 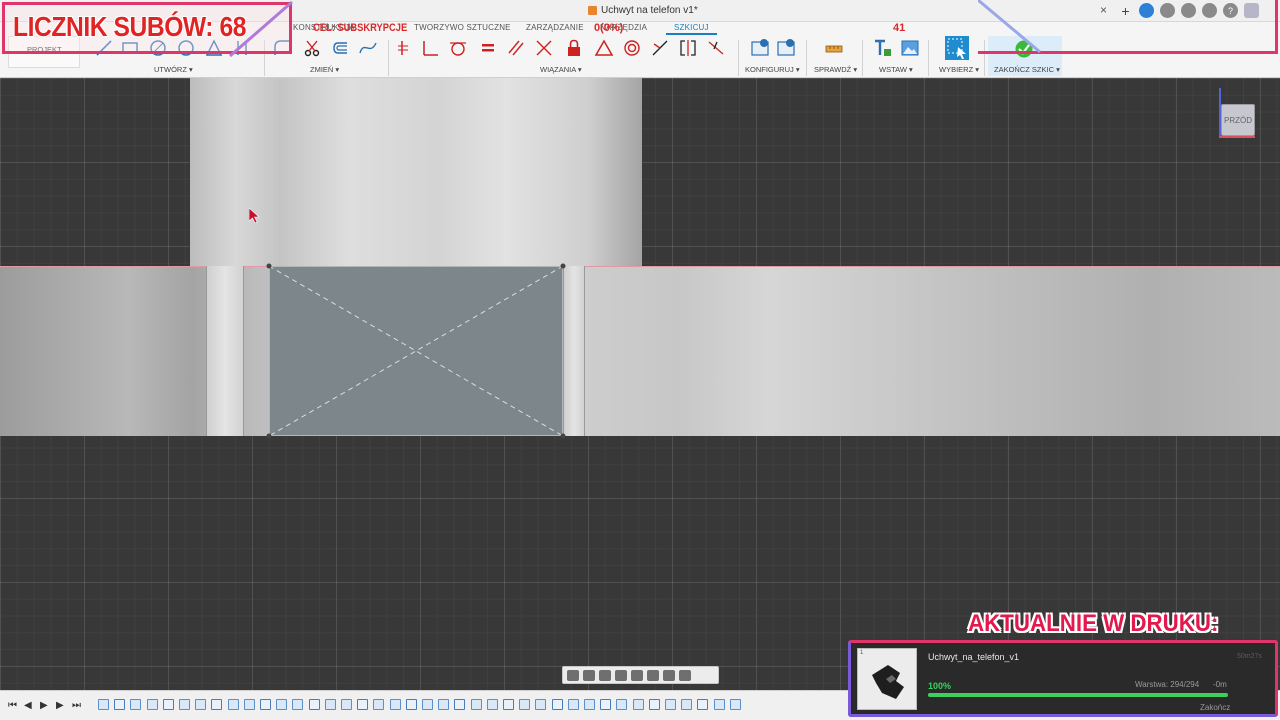 I want to click on create-group-label: UTWÓRZ ▾, so click(x=173, y=69).